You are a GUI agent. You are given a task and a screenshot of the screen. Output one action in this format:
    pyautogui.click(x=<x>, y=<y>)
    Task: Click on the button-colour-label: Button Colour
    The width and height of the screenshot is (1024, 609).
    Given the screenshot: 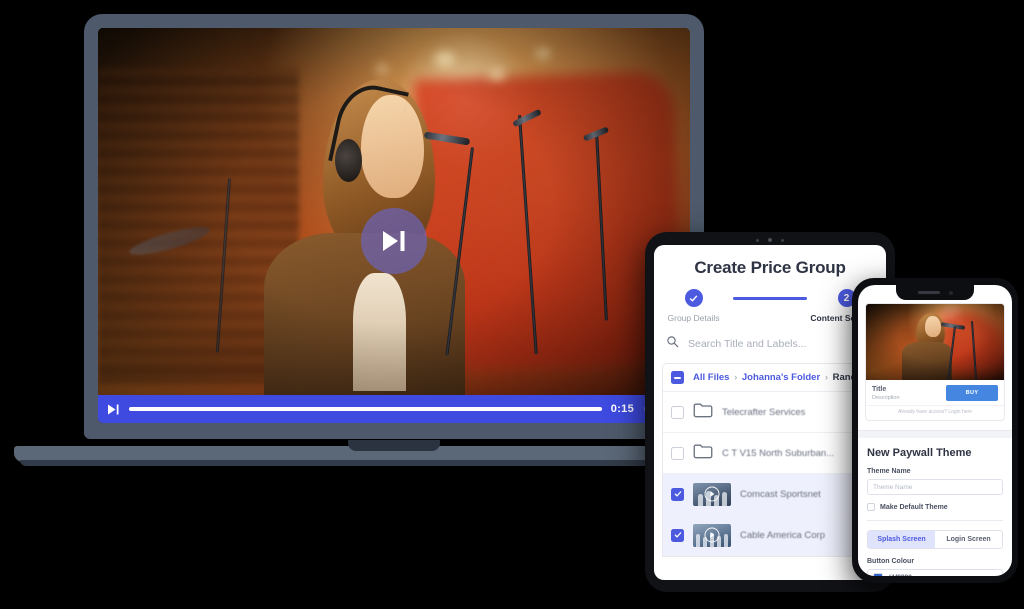 What is the action you would take?
    pyautogui.click(x=891, y=561)
    